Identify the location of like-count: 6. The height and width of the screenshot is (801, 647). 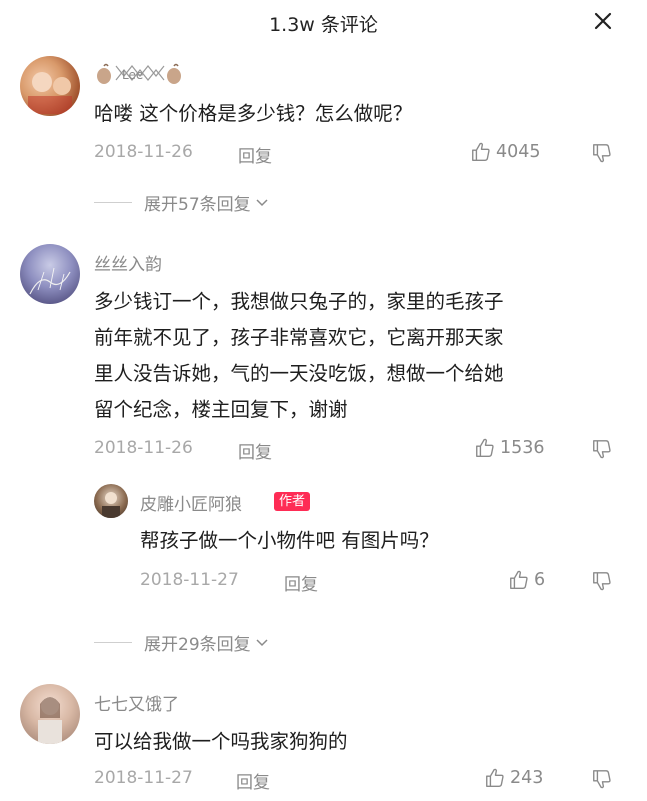
(540, 580).